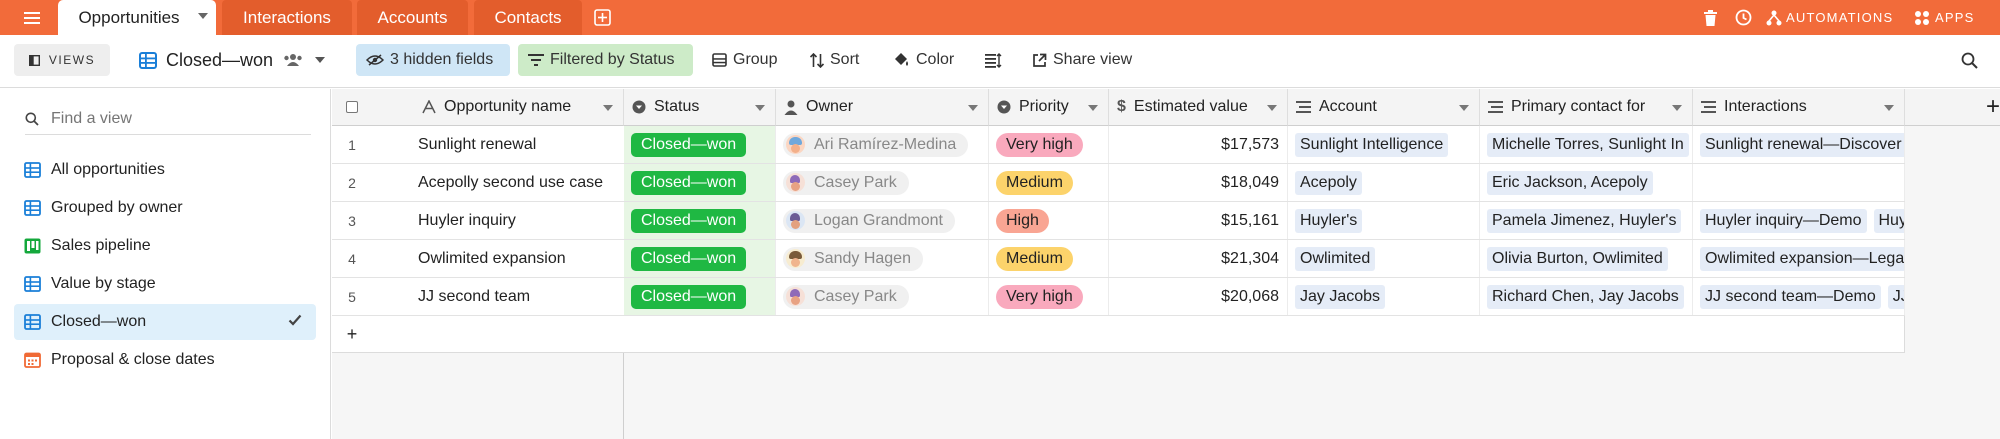 Image resolution: width=2000 pixels, height=439 pixels. What do you see at coordinates (165, 170) in the screenshot?
I see `sidebar-item-all-opportunities: All opportunities` at bounding box center [165, 170].